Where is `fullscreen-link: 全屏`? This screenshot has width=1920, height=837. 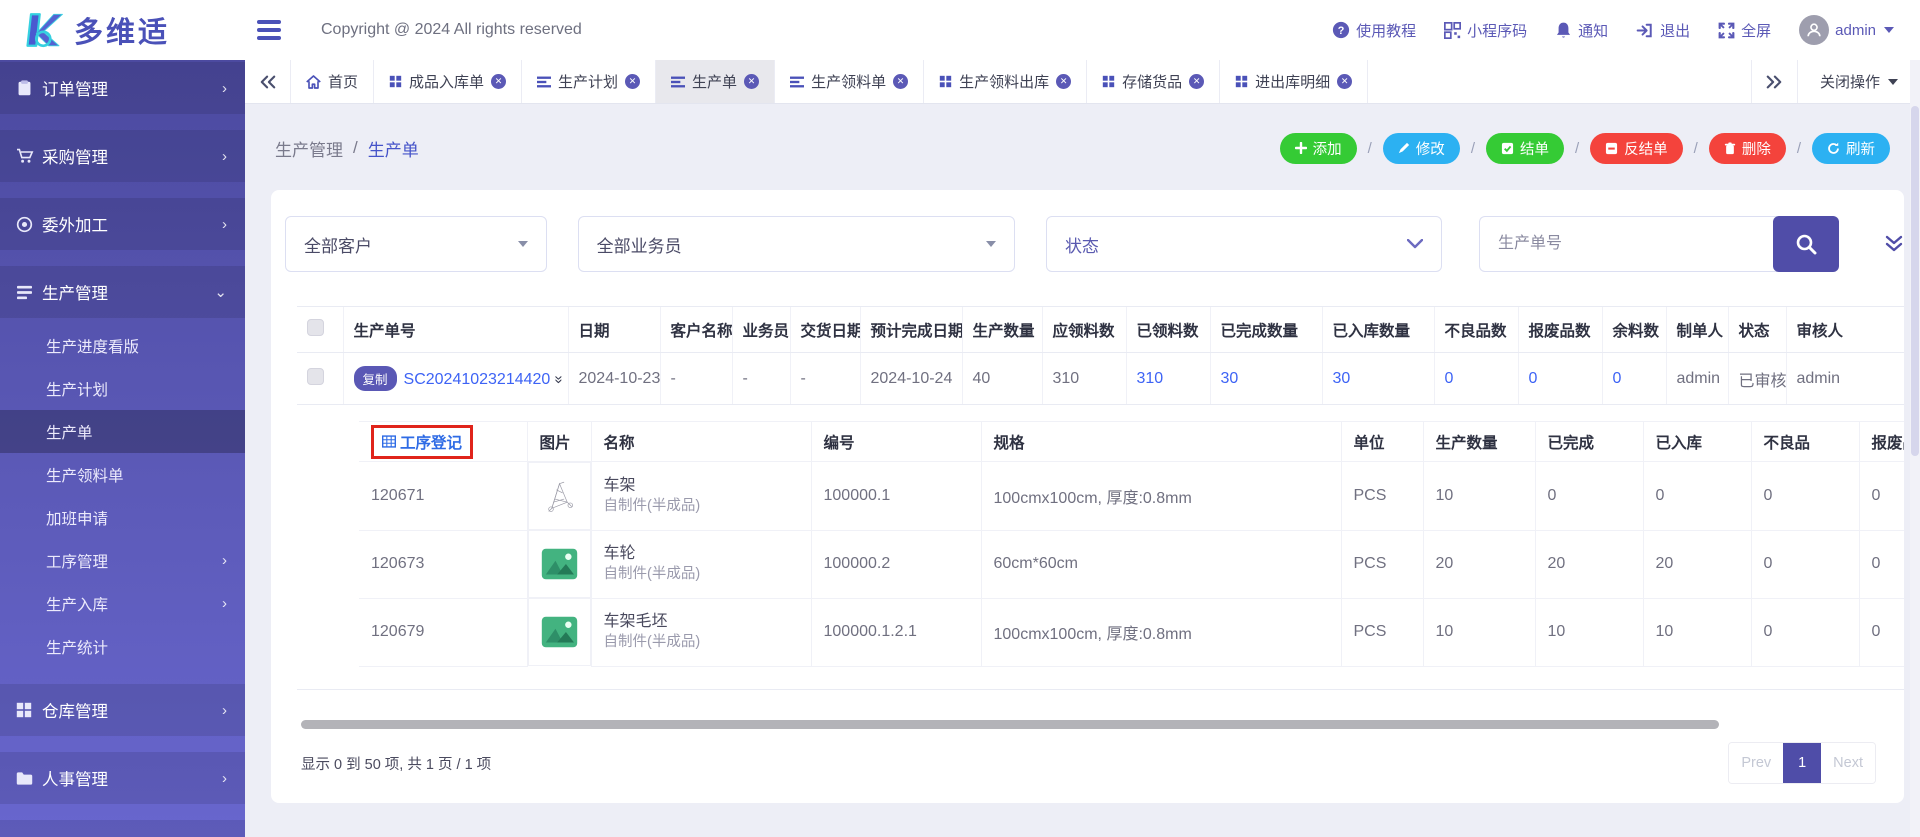
fullscreen-link: 全屏 is located at coordinates (1744, 30).